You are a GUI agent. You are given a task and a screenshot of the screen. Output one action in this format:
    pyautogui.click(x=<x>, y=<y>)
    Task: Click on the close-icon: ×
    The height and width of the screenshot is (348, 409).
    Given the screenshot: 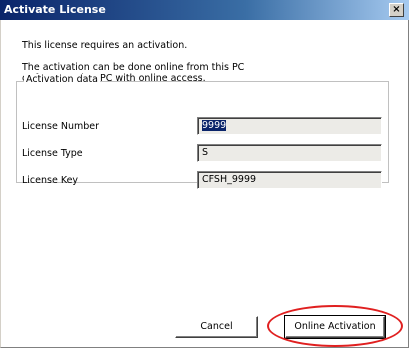 What is the action you would take?
    pyautogui.click(x=396, y=10)
    